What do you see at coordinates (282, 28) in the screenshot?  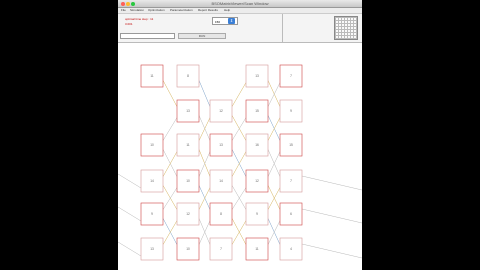 I see `toolbar-divider` at bounding box center [282, 28].